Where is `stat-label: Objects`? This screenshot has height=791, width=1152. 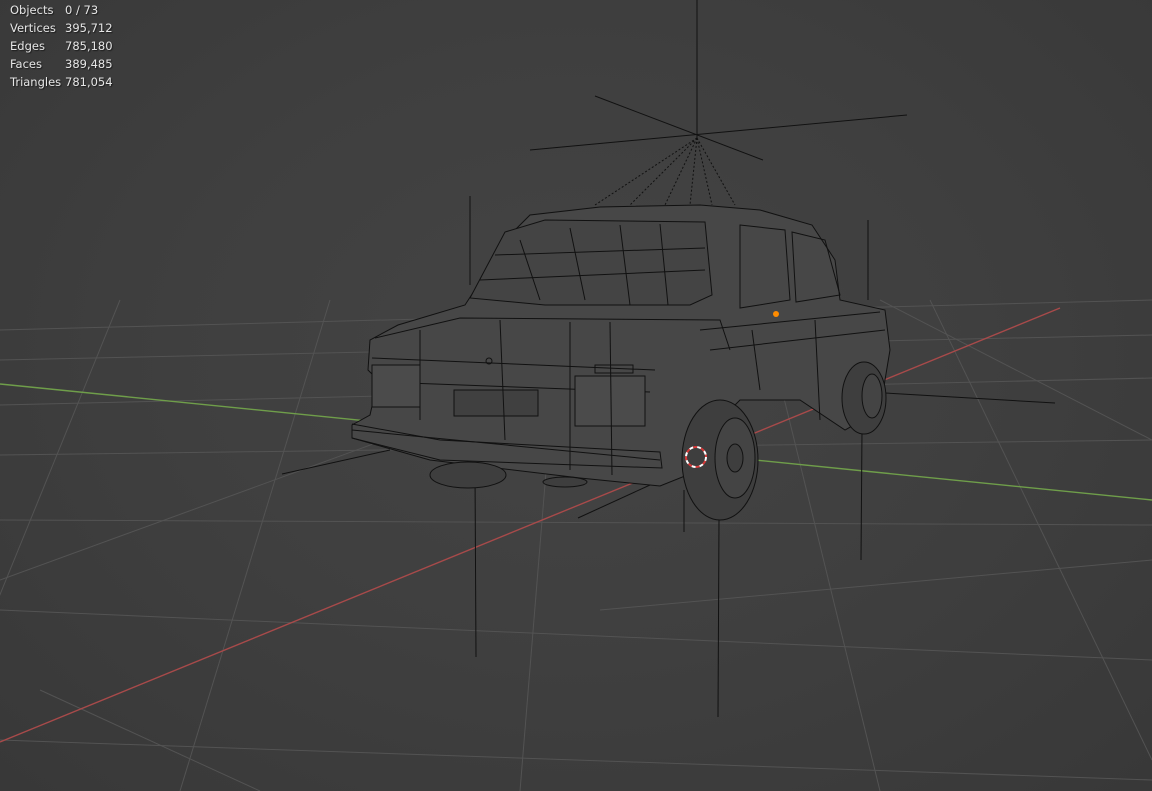
stat-label: Objects is located at coordinates (32, 10).